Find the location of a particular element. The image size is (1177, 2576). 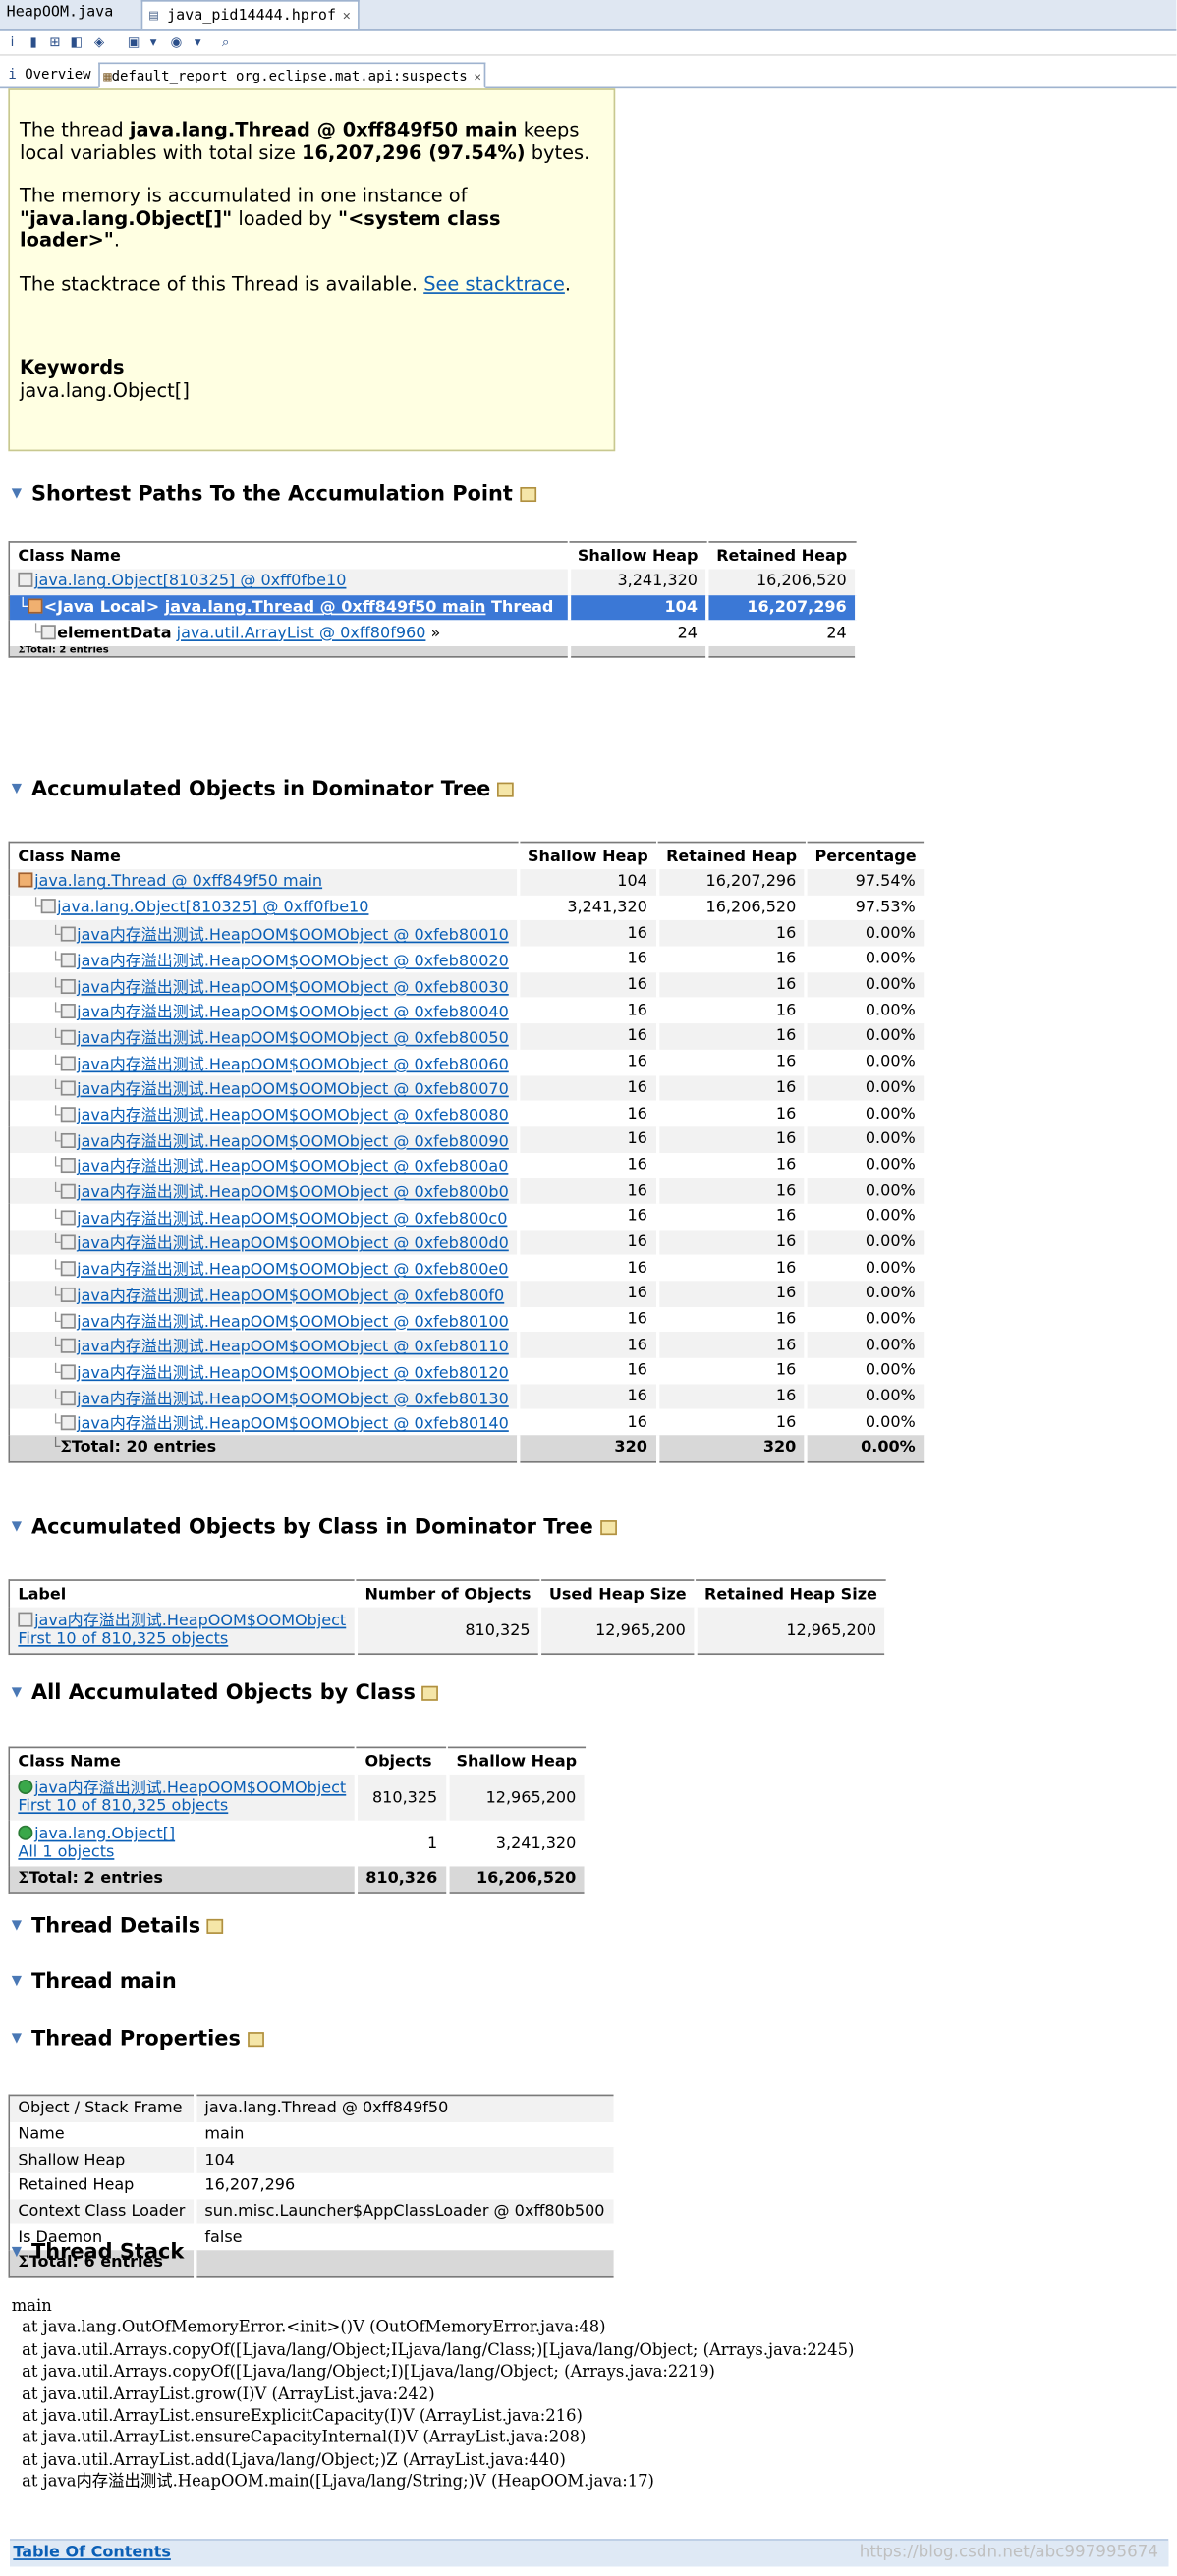

section-thread-details: ▼ Thread Details is located at coordinates (118, 1924).